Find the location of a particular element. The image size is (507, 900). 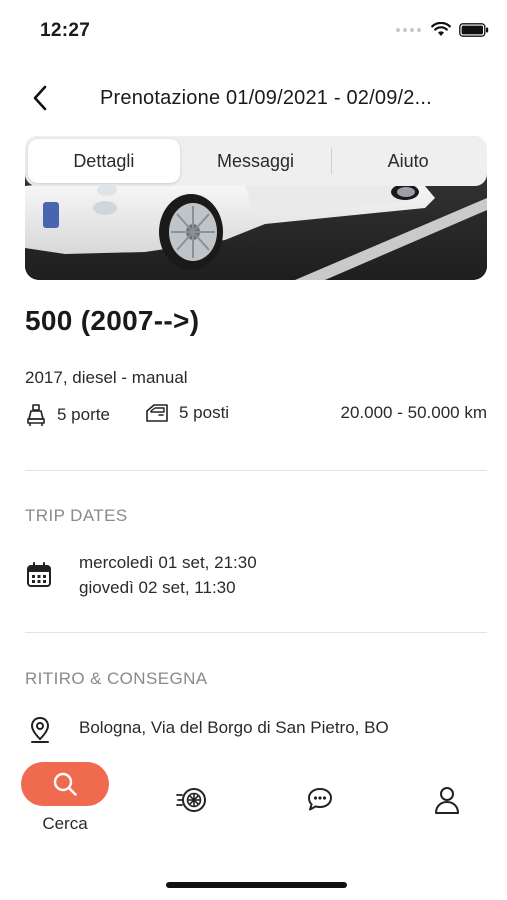

profile-icon is located at coordinates (447, 800).